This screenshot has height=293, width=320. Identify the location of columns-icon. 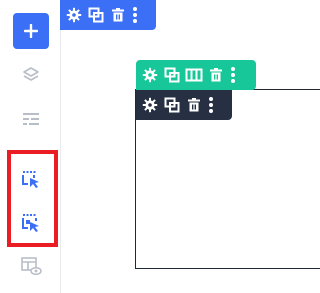
(194, 75).